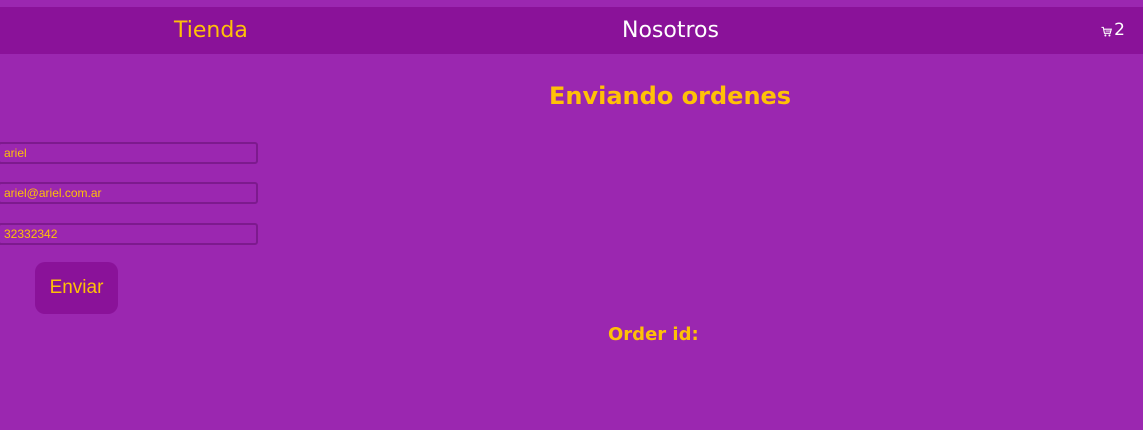 This screenshot has height=430, width=1143. What do you see at coordinates (571, 3) in the screenshot?
I see `top-strip` at bounding box center [571, 3].